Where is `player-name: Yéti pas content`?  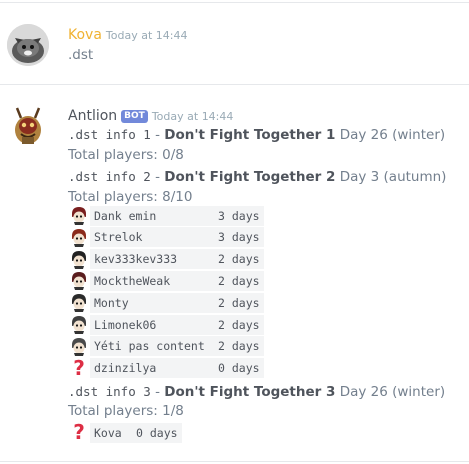
player-name: Yéti pas content is located at coordinates (152, 346).